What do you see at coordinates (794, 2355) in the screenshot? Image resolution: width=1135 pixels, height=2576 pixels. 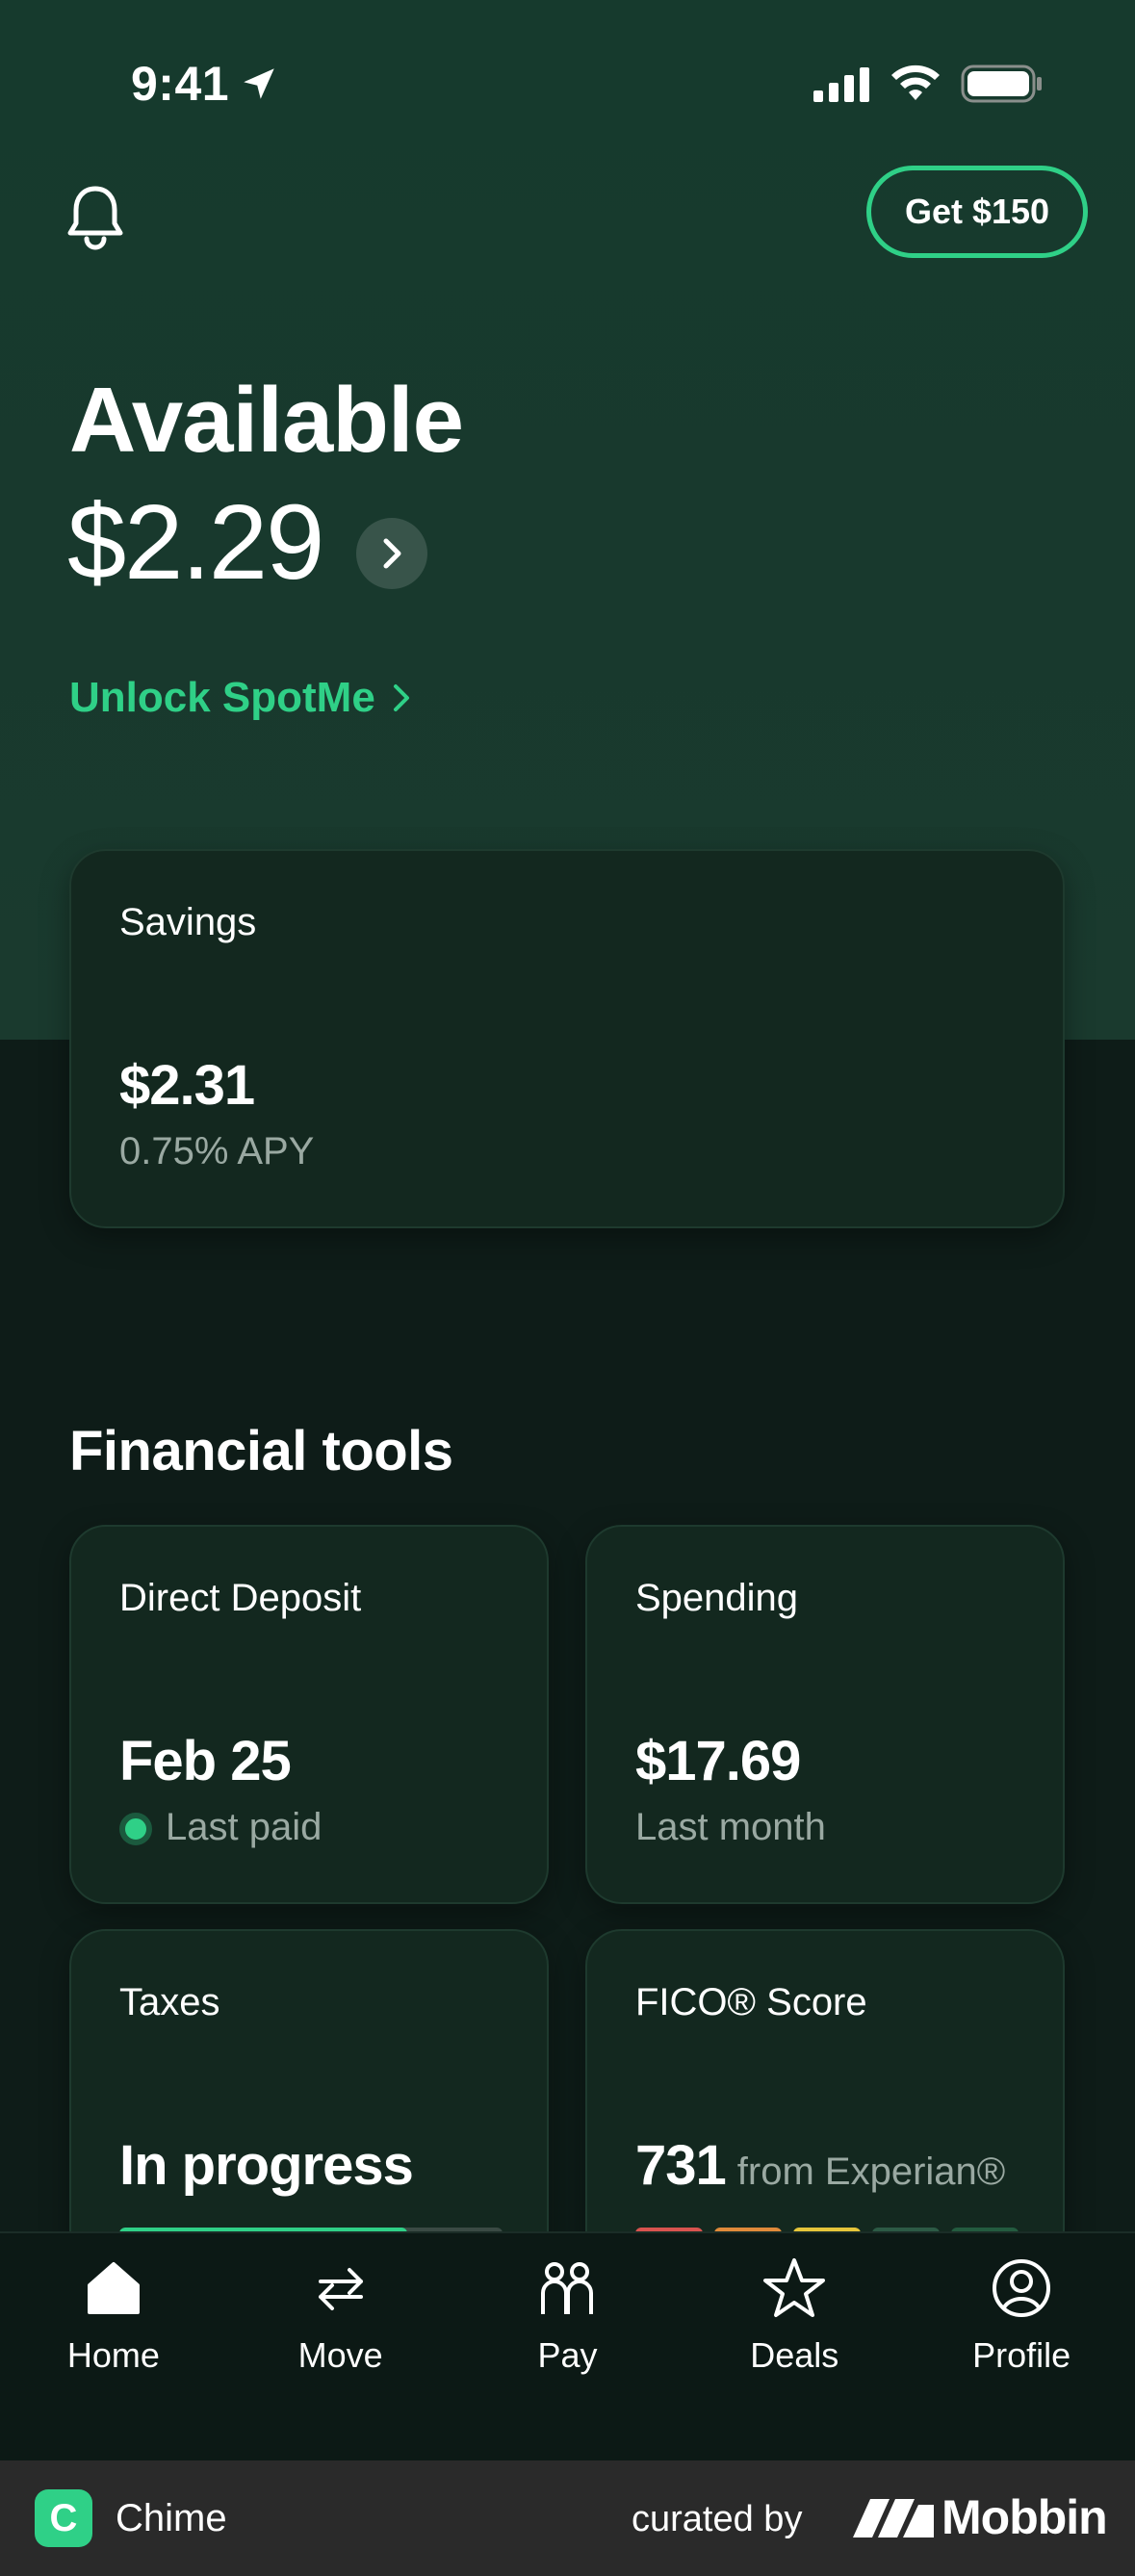 I see `tab-label: Deals` at bounding box center [794, 2355].